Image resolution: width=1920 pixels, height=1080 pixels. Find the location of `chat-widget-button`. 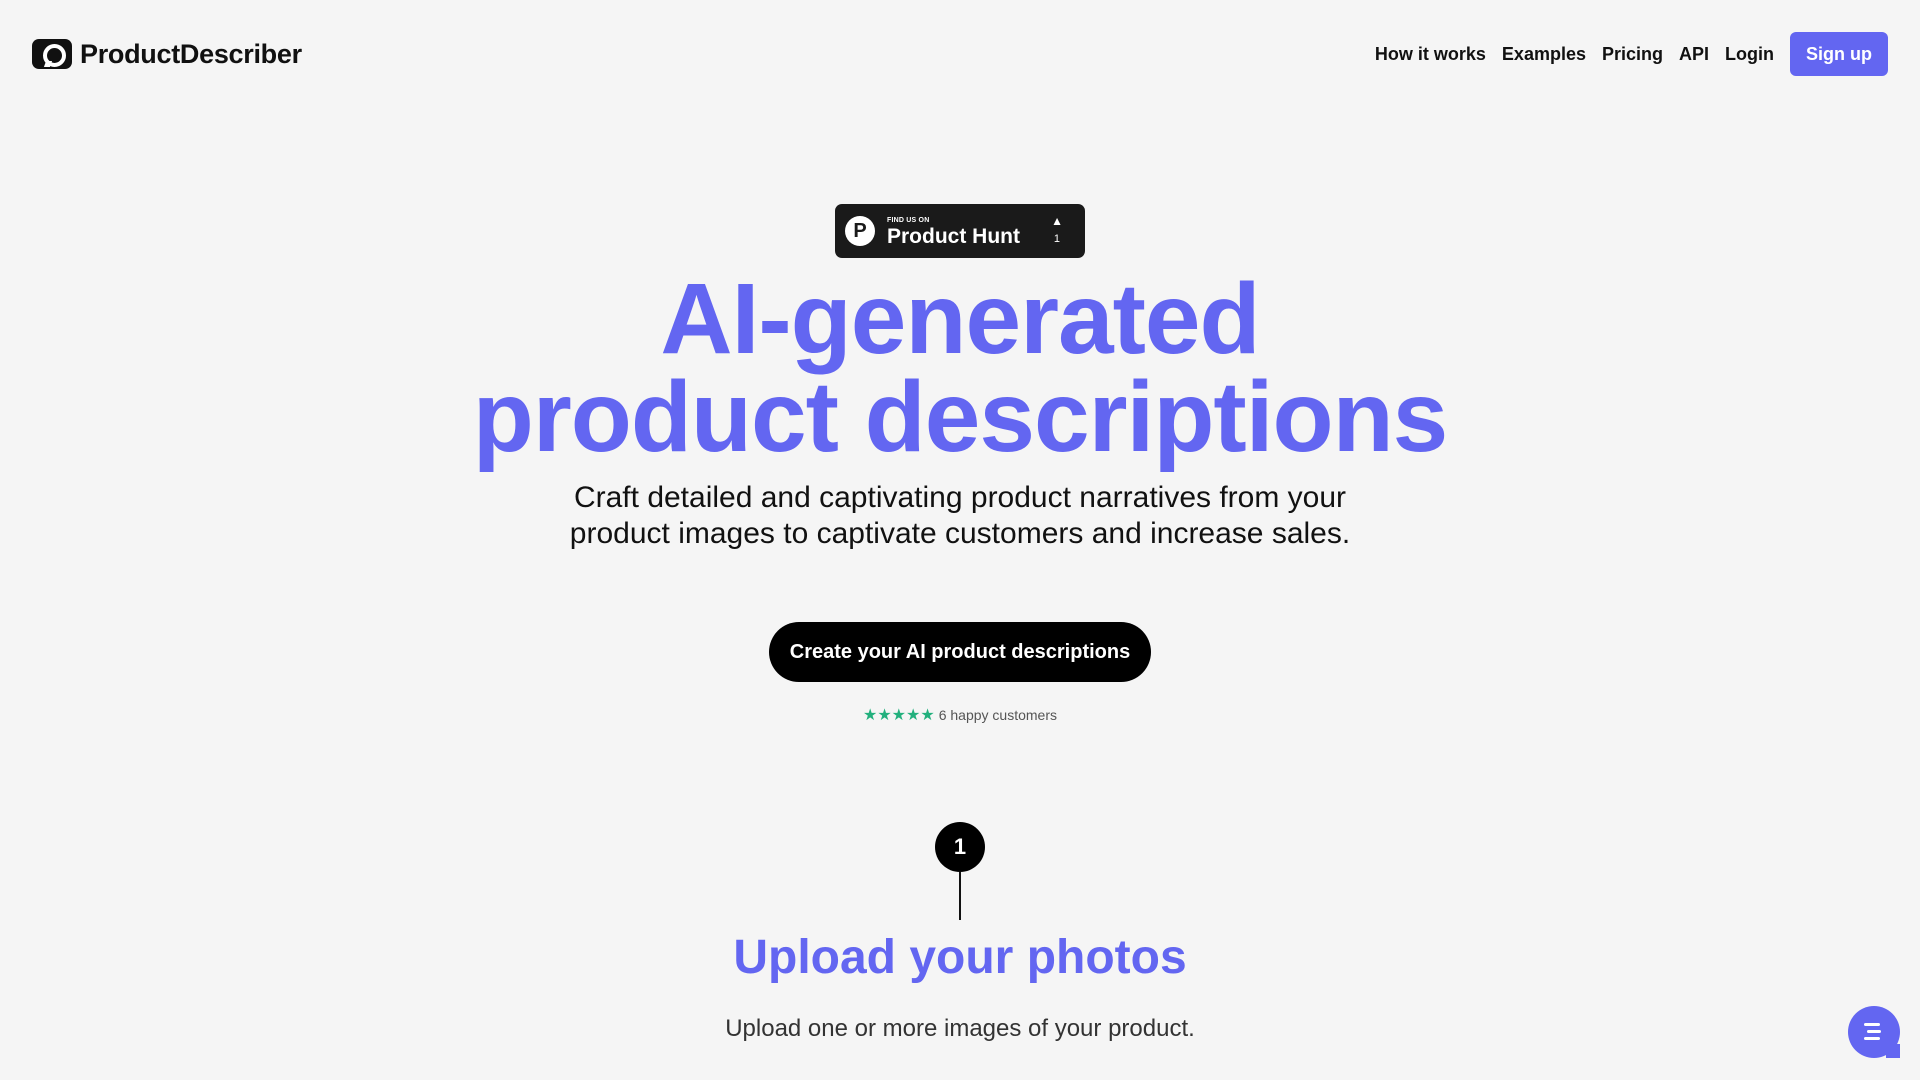

chat-widget-button is located at coordinates (1874, 1032).